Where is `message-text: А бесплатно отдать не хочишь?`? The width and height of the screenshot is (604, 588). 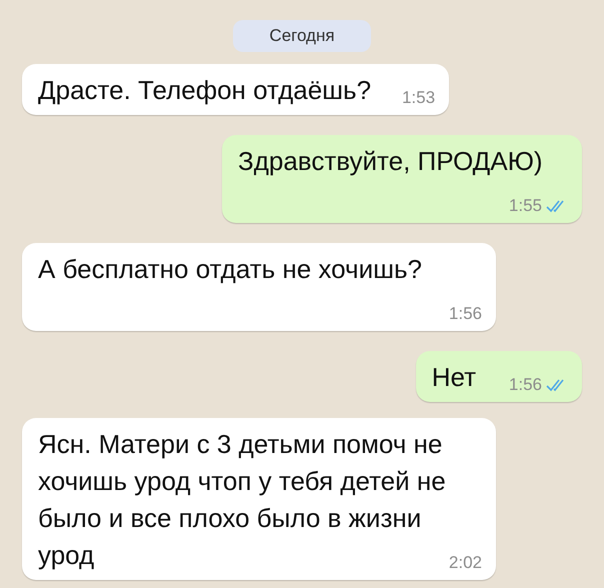 message-text: А бесплатно отдать не хочишь? is located at coordinates (230, 269).